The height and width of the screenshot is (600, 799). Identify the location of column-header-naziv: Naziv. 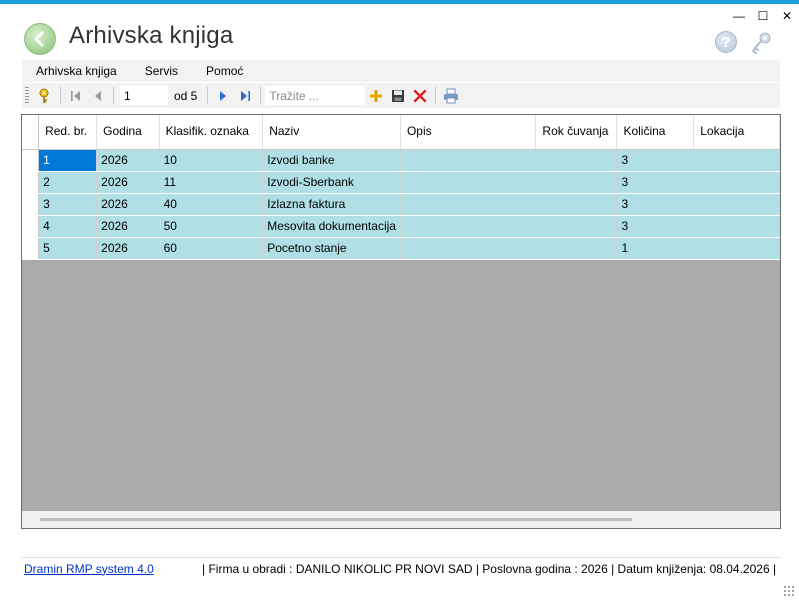
(331, 132).